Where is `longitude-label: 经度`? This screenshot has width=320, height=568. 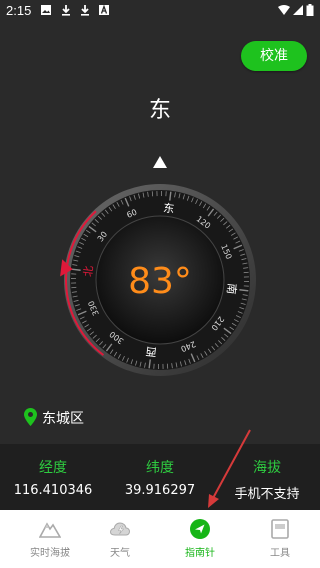
longitude-label: 经度 is located at coordinates (53, 468).